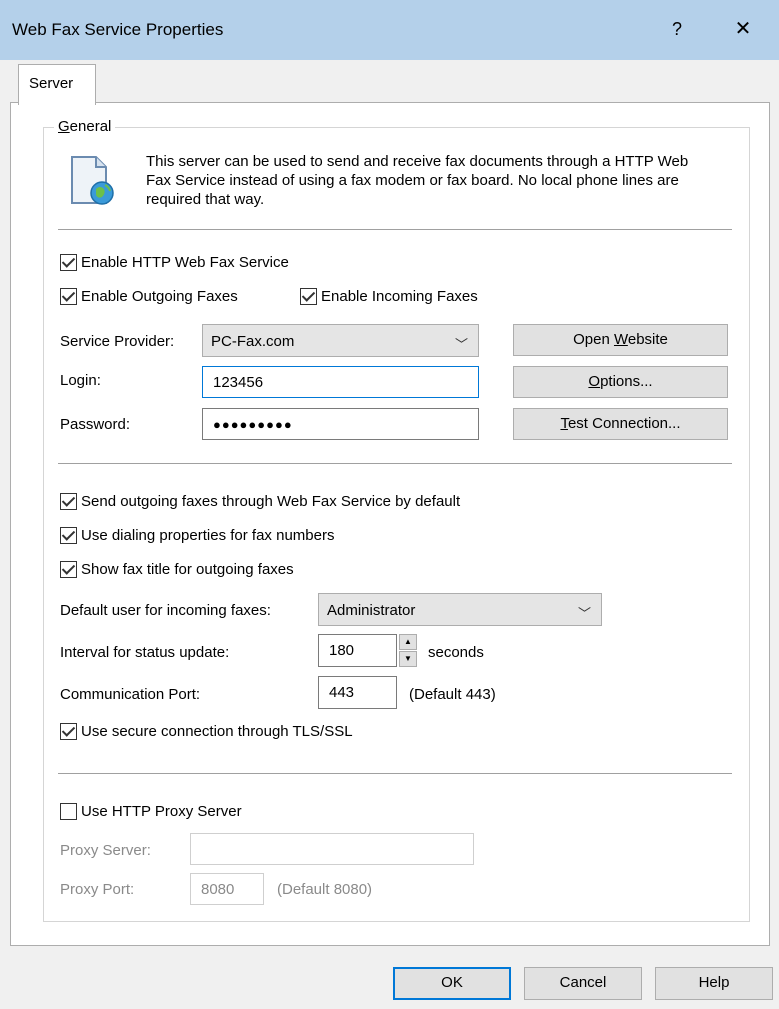  I want to click on tab-server: Server, so click(57, 84).